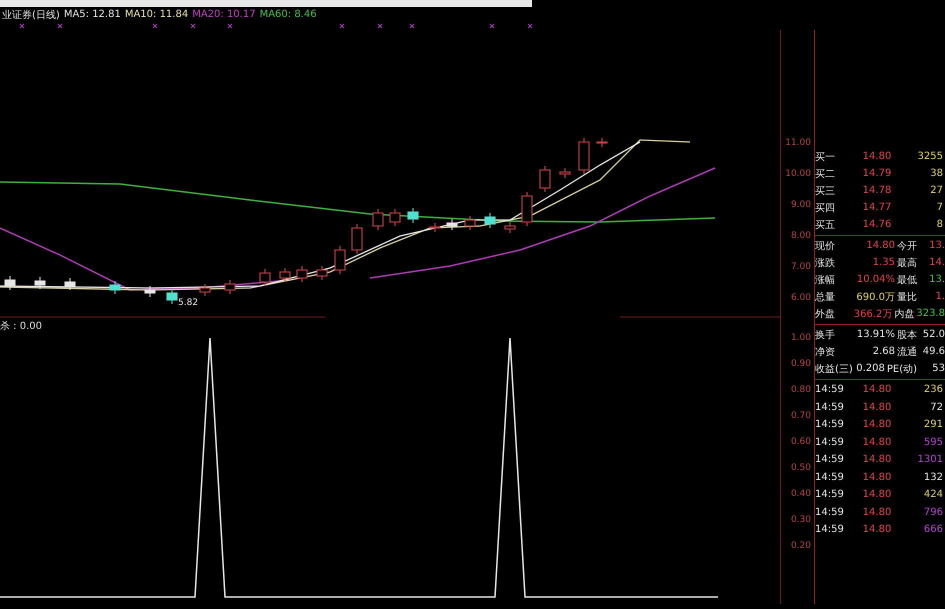 Image resolution: width=945 pixels, height=609 pixels. Describe the element at coordinates (877, 224) in the screenshot. I see `bid-price: 14.76` at that location.